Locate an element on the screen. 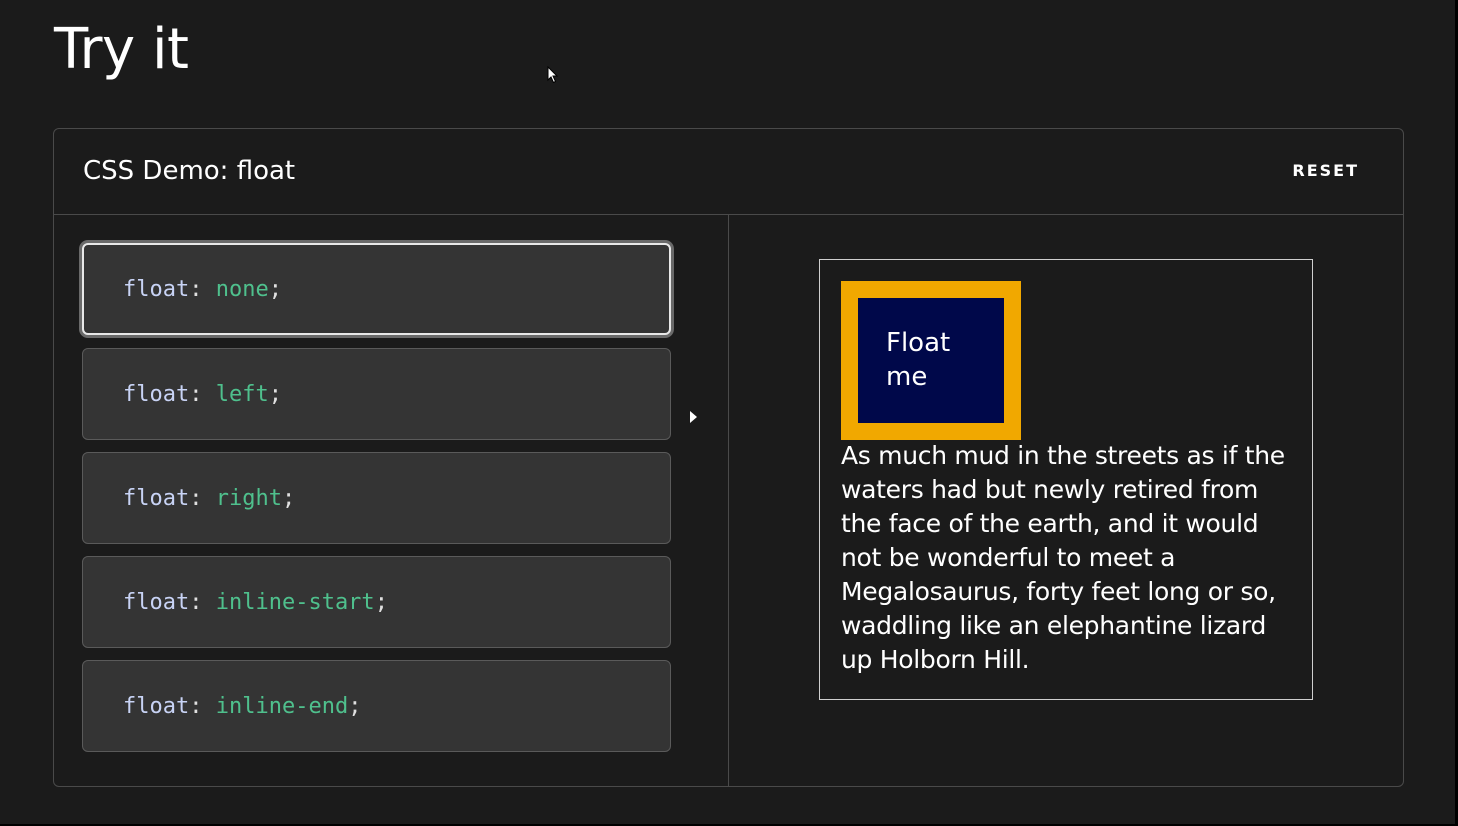 This screenshot has width=1458, height=826. choice-value: inline-start is located at coordinates (295, 602).